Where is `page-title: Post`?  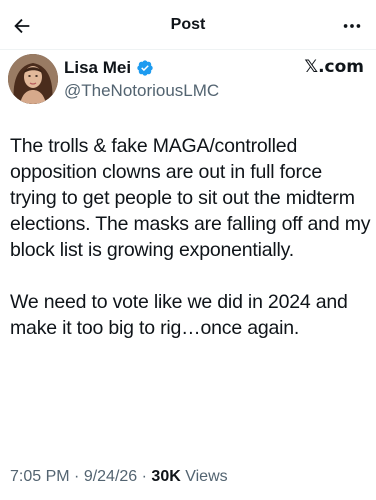 page-title: Post is located at coordinates (188, 24).